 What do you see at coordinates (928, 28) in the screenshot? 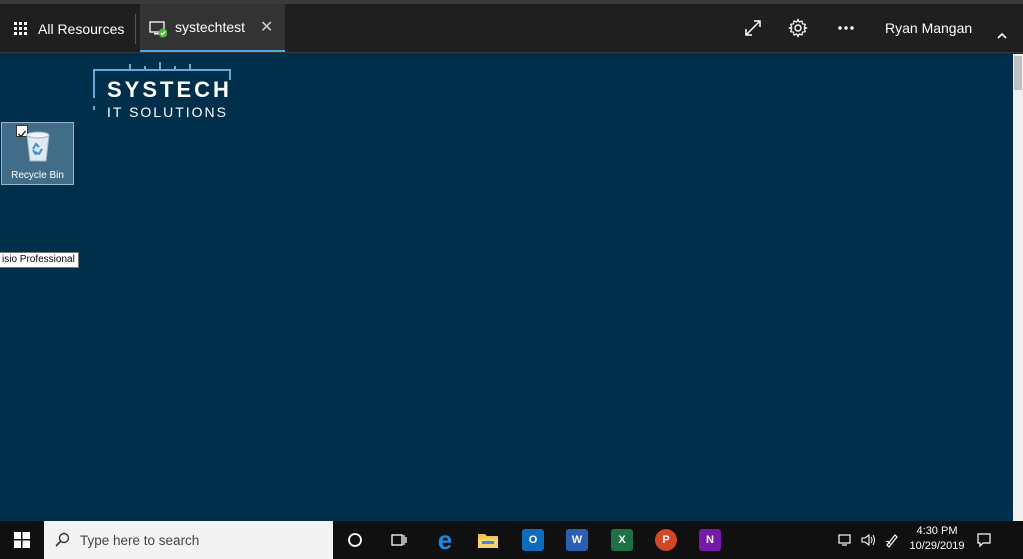
I see `user-name: Ryan Mangan` at bounding box center [928, 28].